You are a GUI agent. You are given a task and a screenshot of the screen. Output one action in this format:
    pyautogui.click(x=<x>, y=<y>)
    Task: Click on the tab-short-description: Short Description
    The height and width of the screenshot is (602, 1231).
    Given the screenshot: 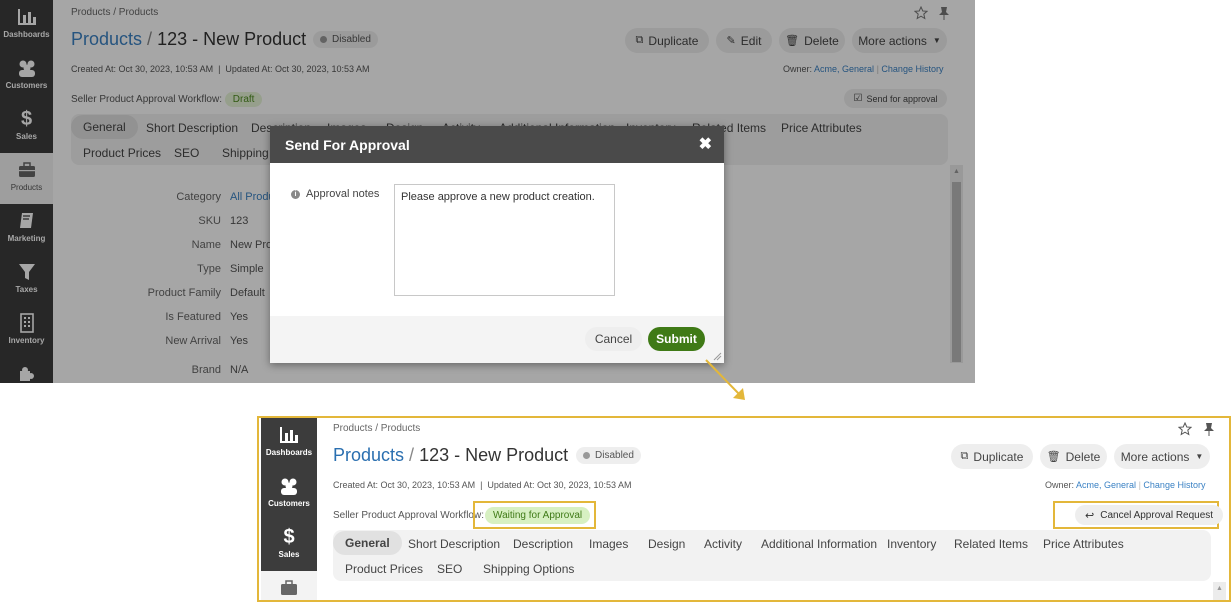 What is the action you would take?
    pyautogui.click(x=454, y=544)
    